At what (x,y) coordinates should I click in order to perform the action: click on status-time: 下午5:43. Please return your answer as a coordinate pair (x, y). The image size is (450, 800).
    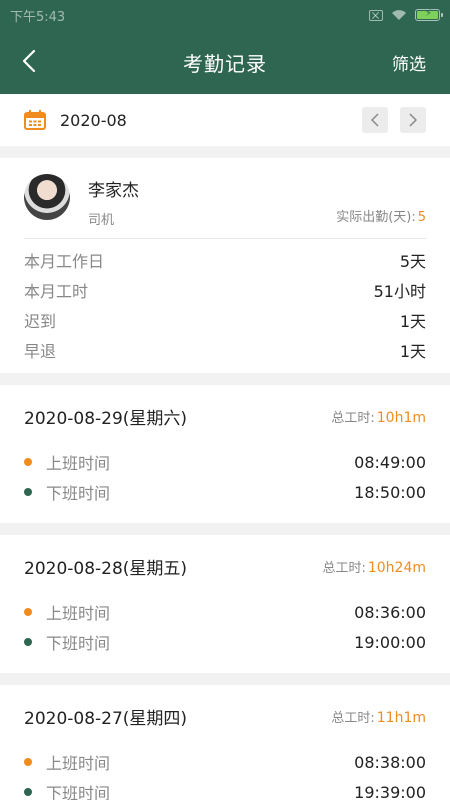
    Looking at the image, I should click on (38, 17).